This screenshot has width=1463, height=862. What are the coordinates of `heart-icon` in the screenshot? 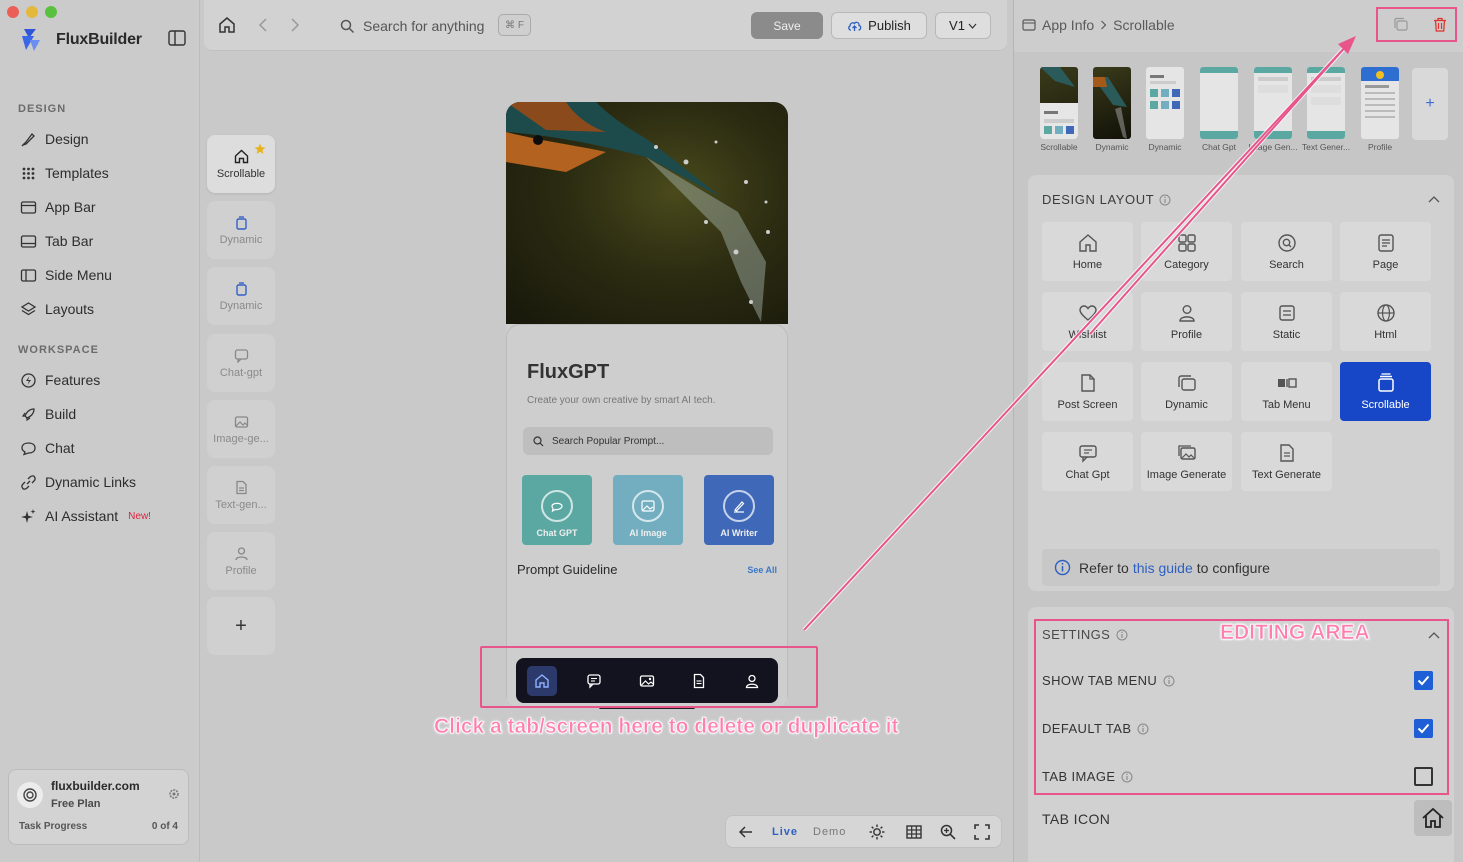 It's located at (1087, 312).